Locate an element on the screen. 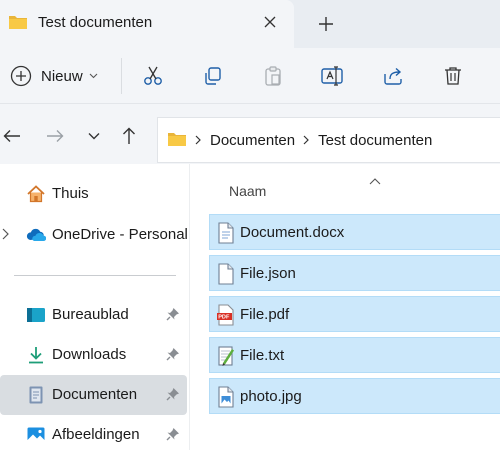  sidebar-item-label: Afbeeldingen is located at coordinates (96, 434).